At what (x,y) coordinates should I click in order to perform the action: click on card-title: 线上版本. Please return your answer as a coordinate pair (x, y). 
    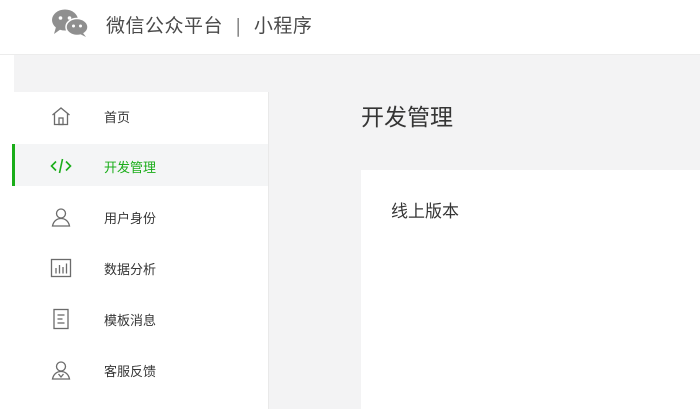
    Looking at the image, I should click on (425, 212).